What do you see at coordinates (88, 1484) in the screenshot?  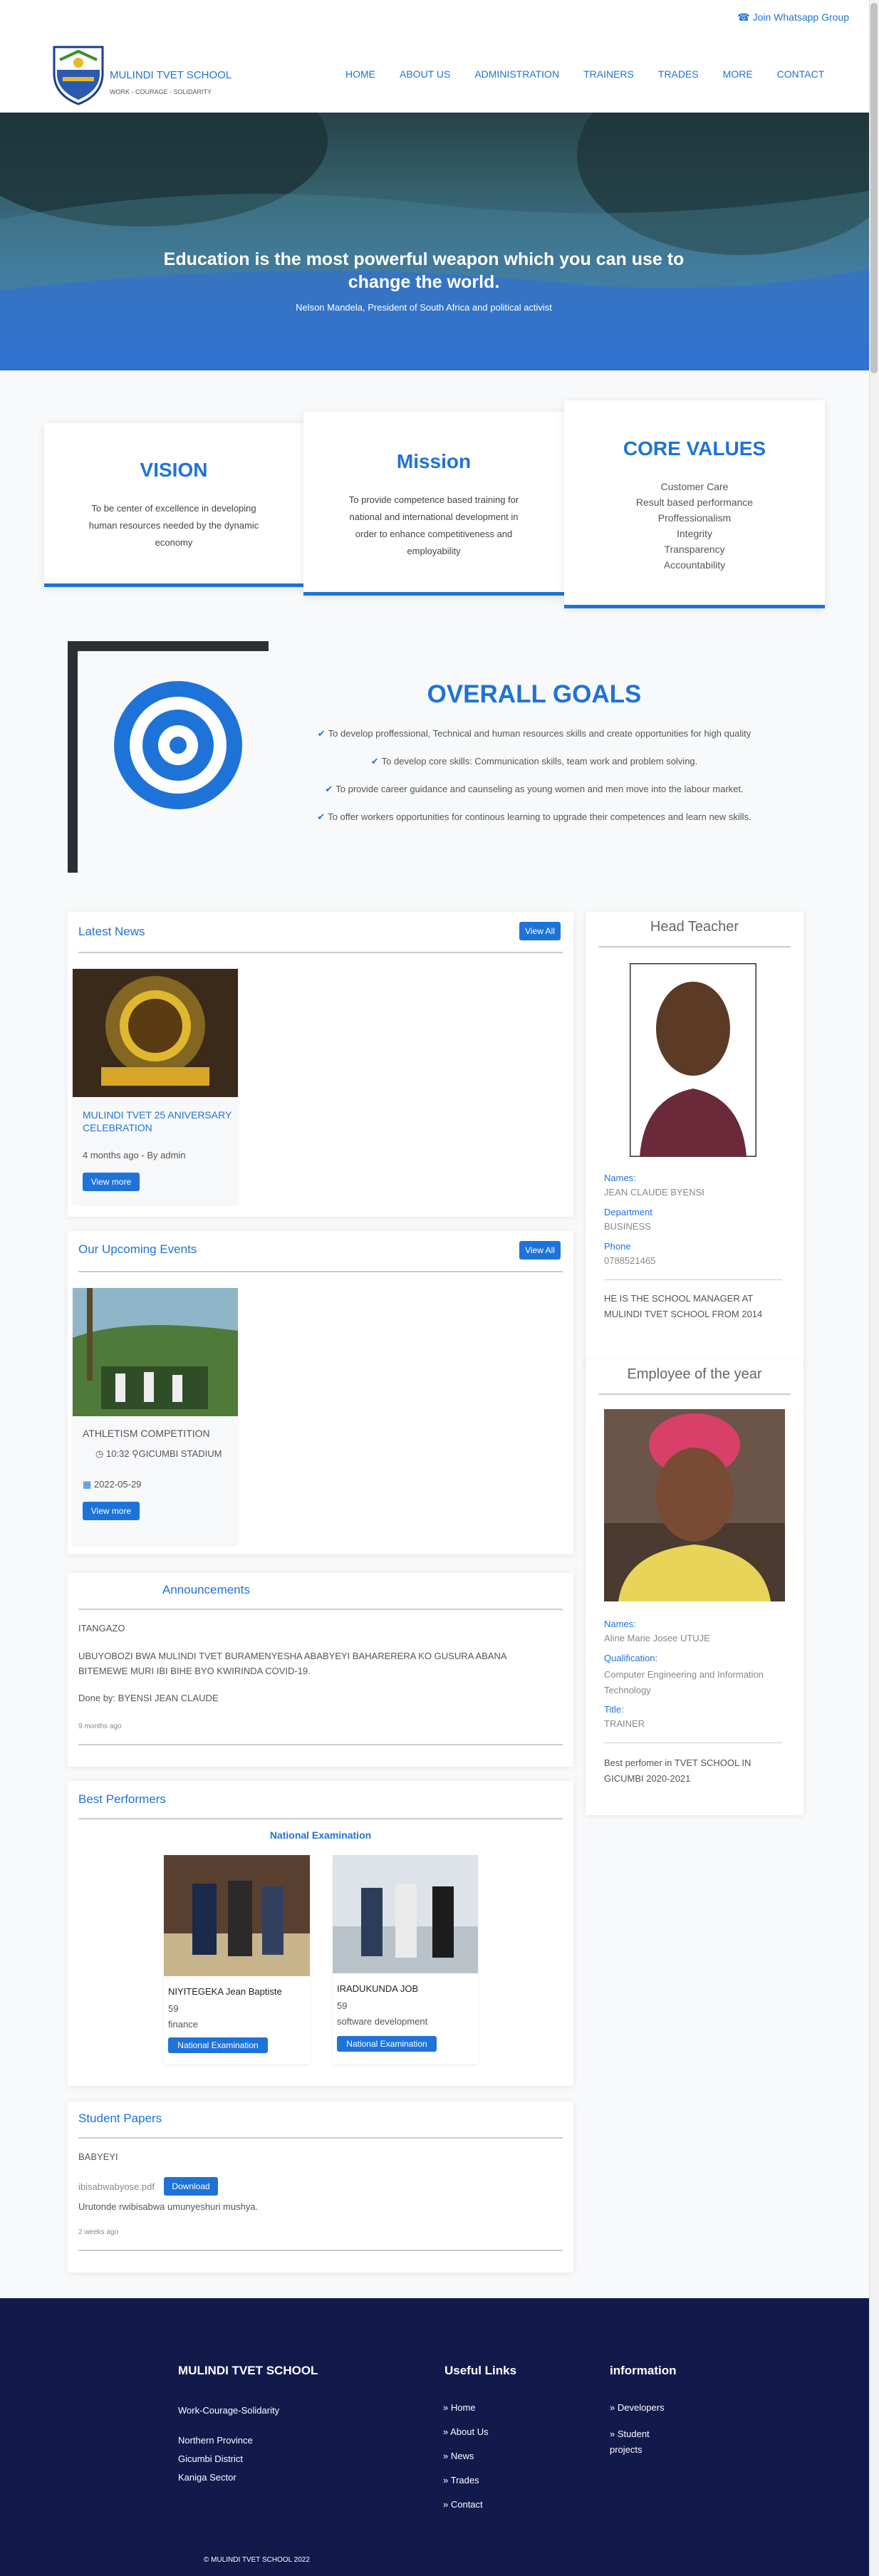 I see `calendar-icon: ▦` at bounding box center [88, 1484].